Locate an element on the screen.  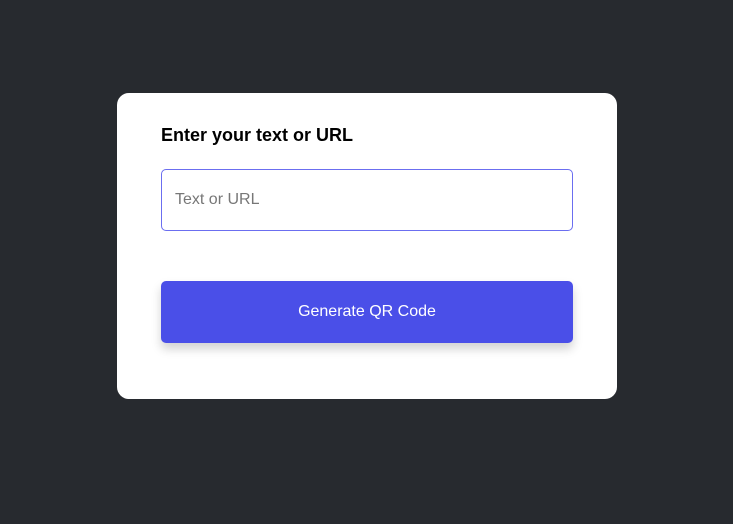
form-title: Enter your text or URL is located at coordinates (257, 135).